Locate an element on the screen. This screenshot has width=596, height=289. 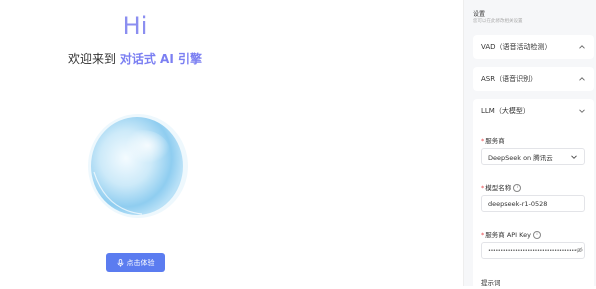
asr-section: ASR（语音识别） is located at coordinates (533, 79).